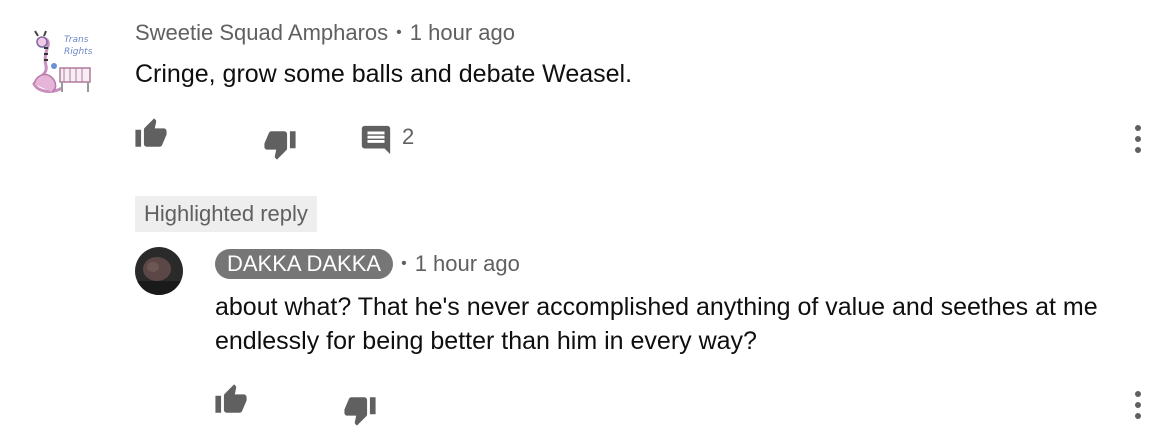  I want to click on reply-menu-button, so click(1138, 405).